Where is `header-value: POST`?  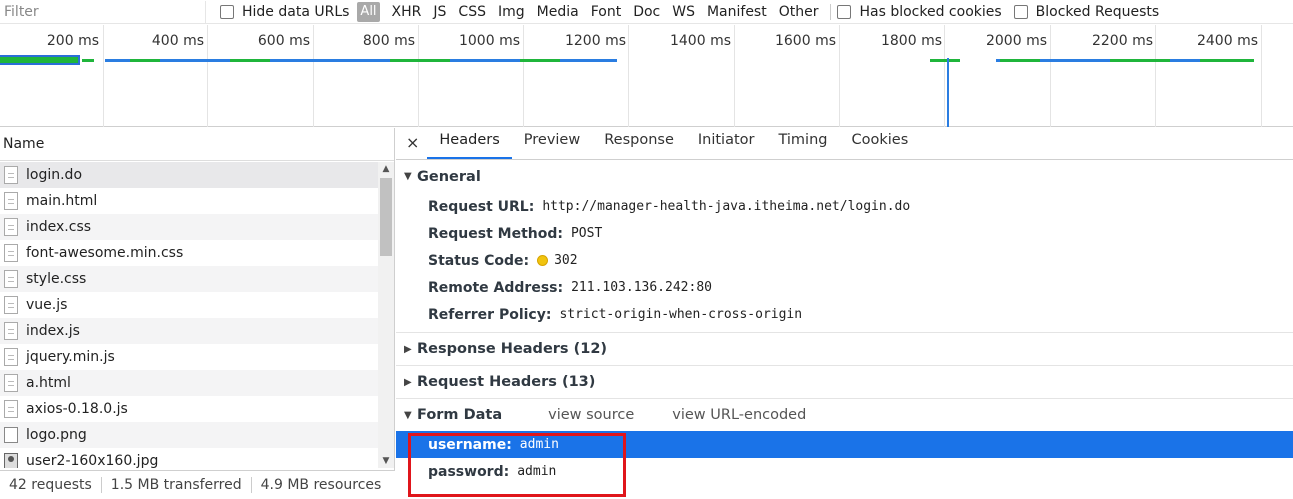
header-value: POST is located at coordinates (586, 233).